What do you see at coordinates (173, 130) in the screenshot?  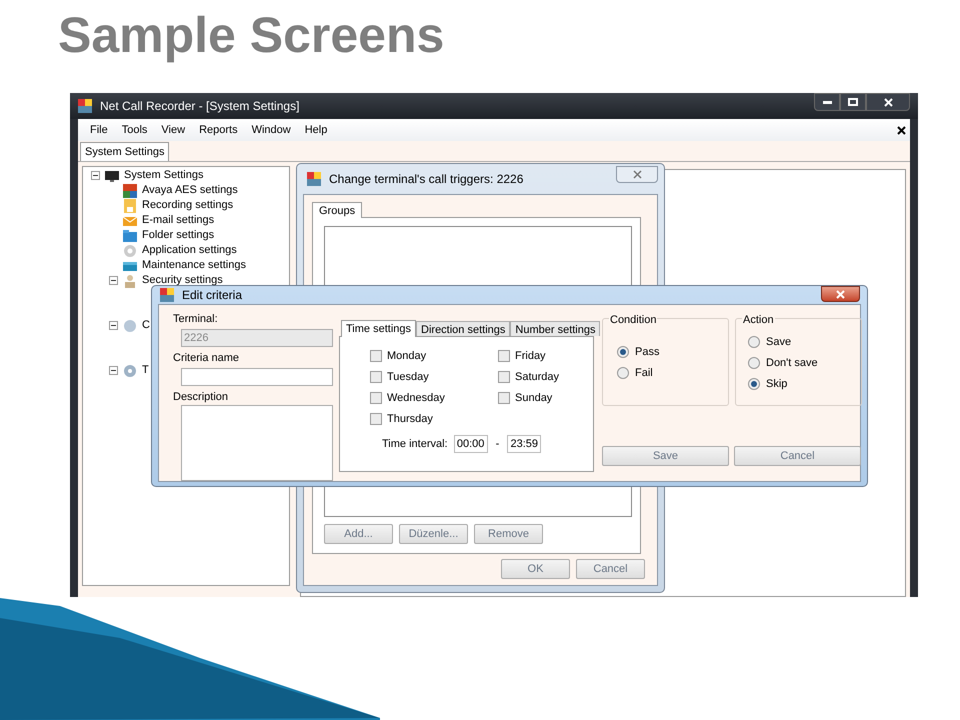 I see `menu-item: View` at bounding box center [173, 130].